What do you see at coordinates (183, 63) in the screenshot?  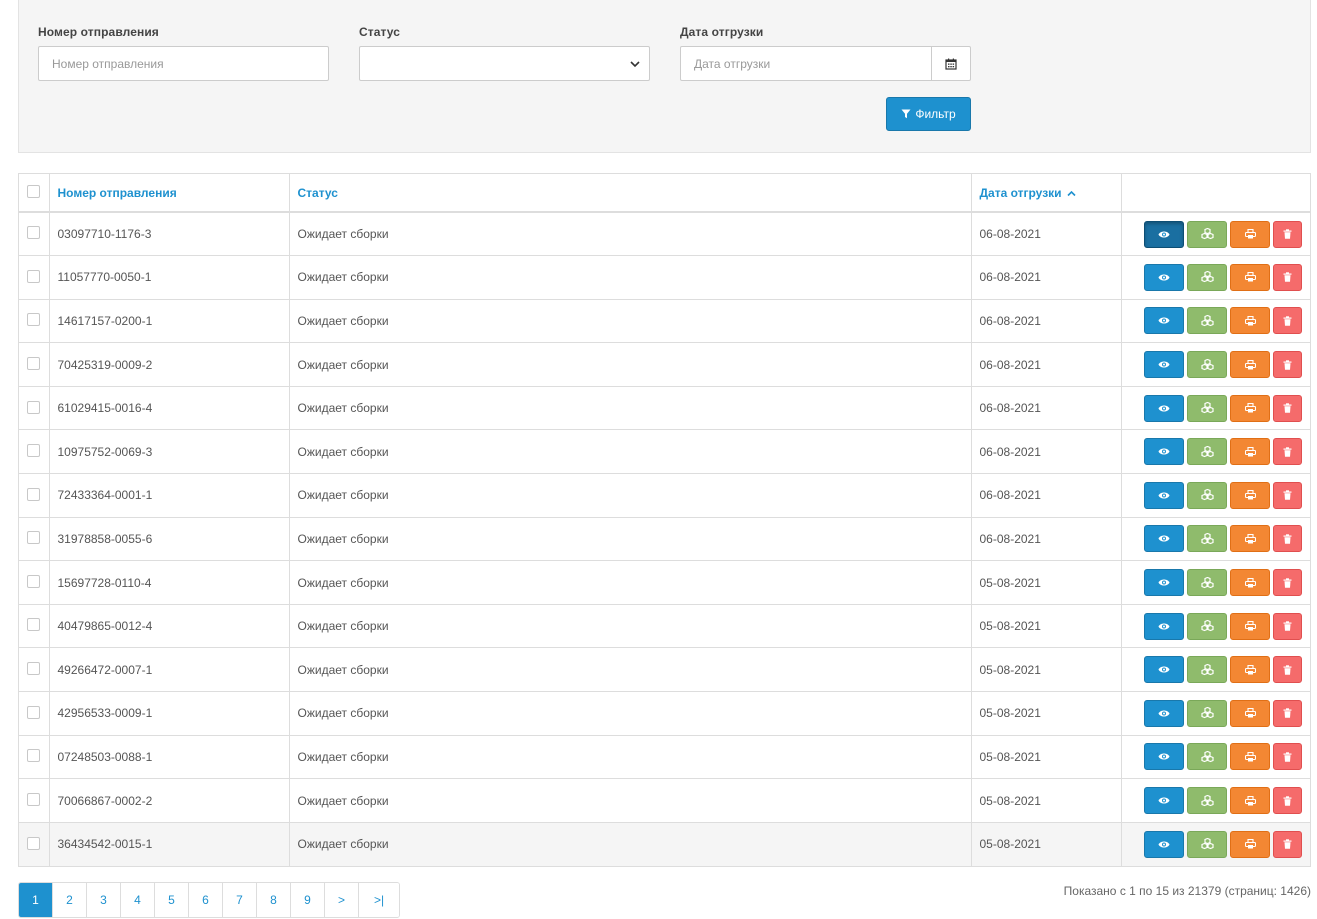 I see `shipment-number-input` at bounding box center [183, 63].